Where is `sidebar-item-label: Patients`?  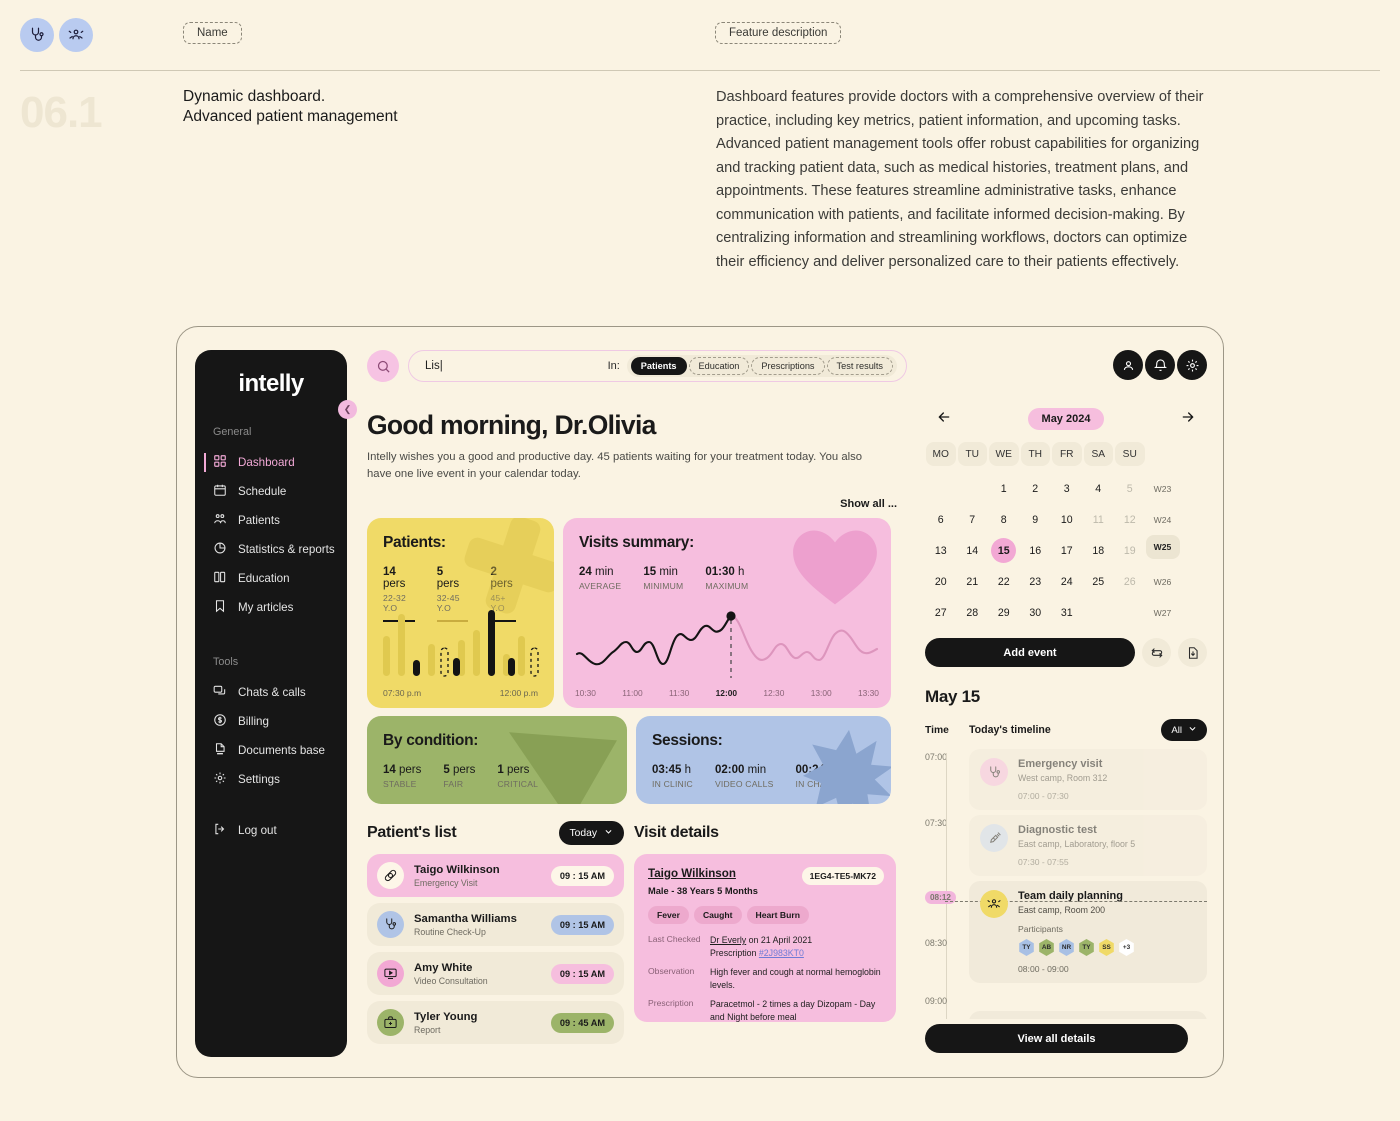
sidebar-item-label: Patients is located at coordinates (259, 520).